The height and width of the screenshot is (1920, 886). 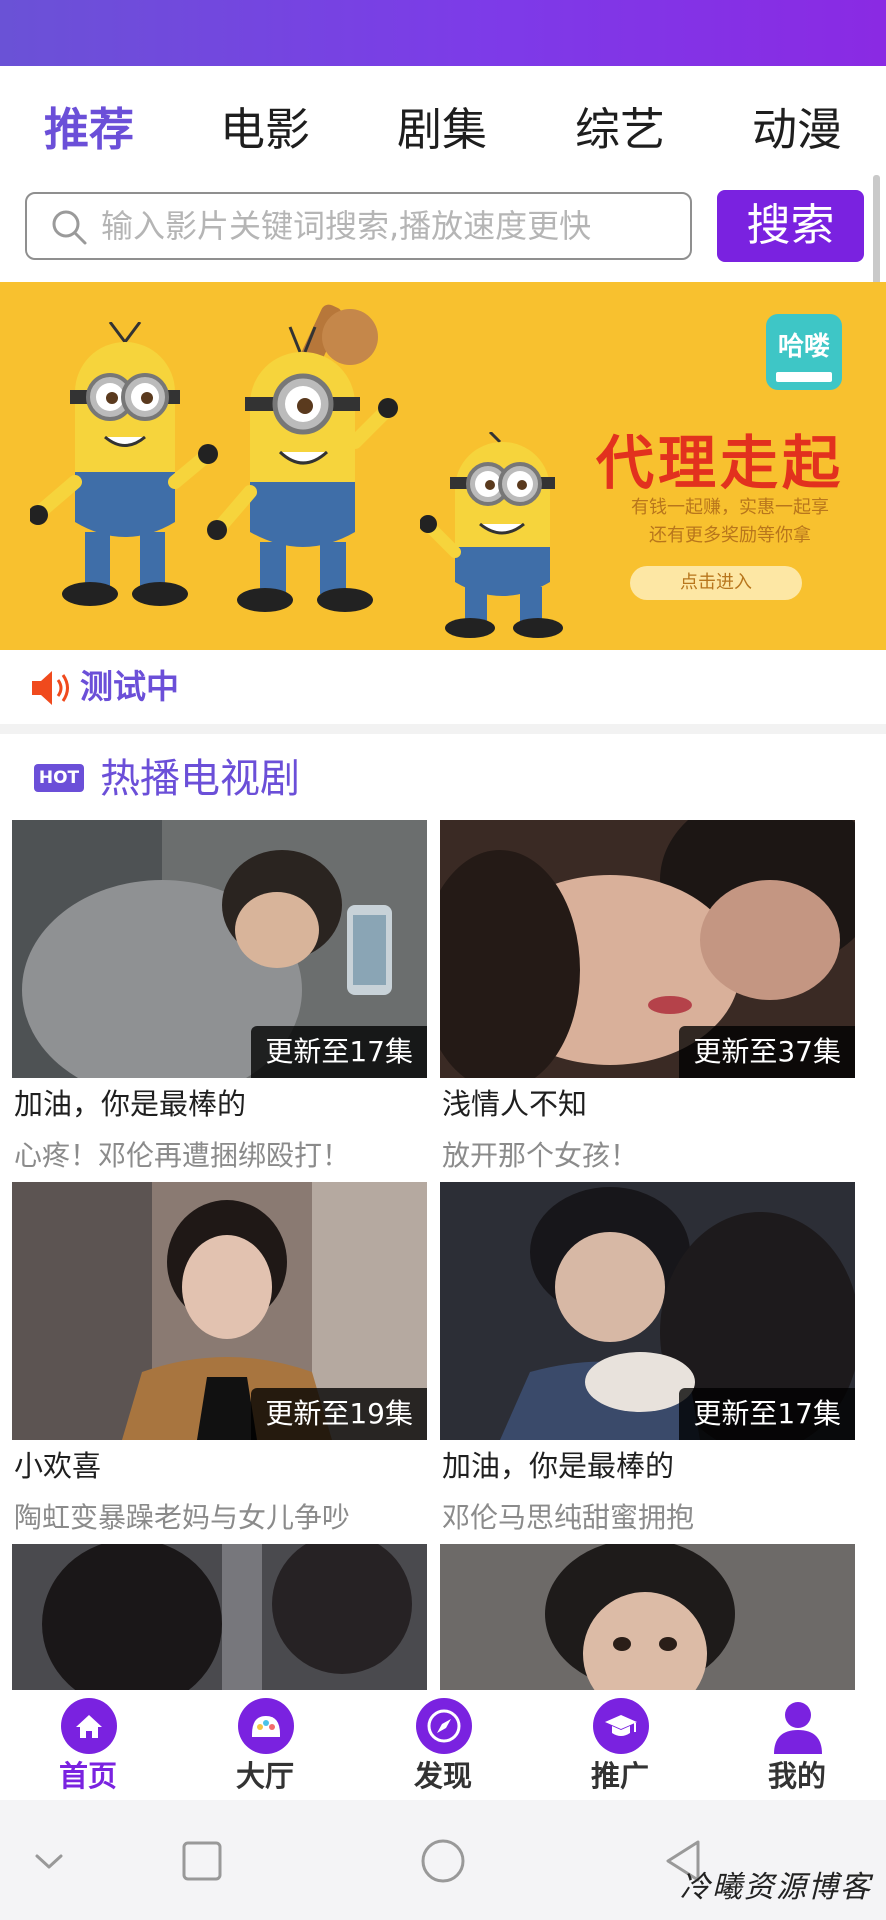 I want to click on update-badge: 更新至37集, so click(x=767, y=1052).